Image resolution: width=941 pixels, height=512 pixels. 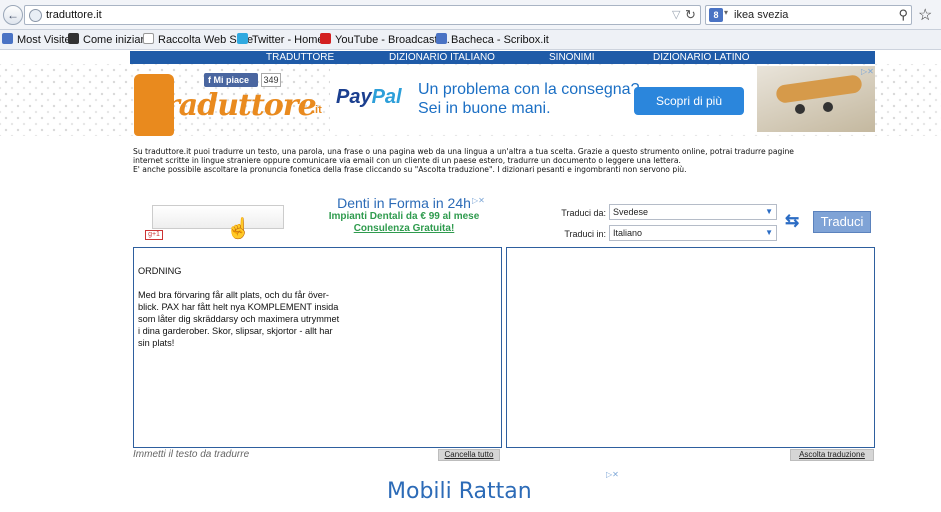 What do you see at coordinates (469, 455) in the screenshot?
I see `clear-button: Cancella tutto` at bounding box center [469, 455].